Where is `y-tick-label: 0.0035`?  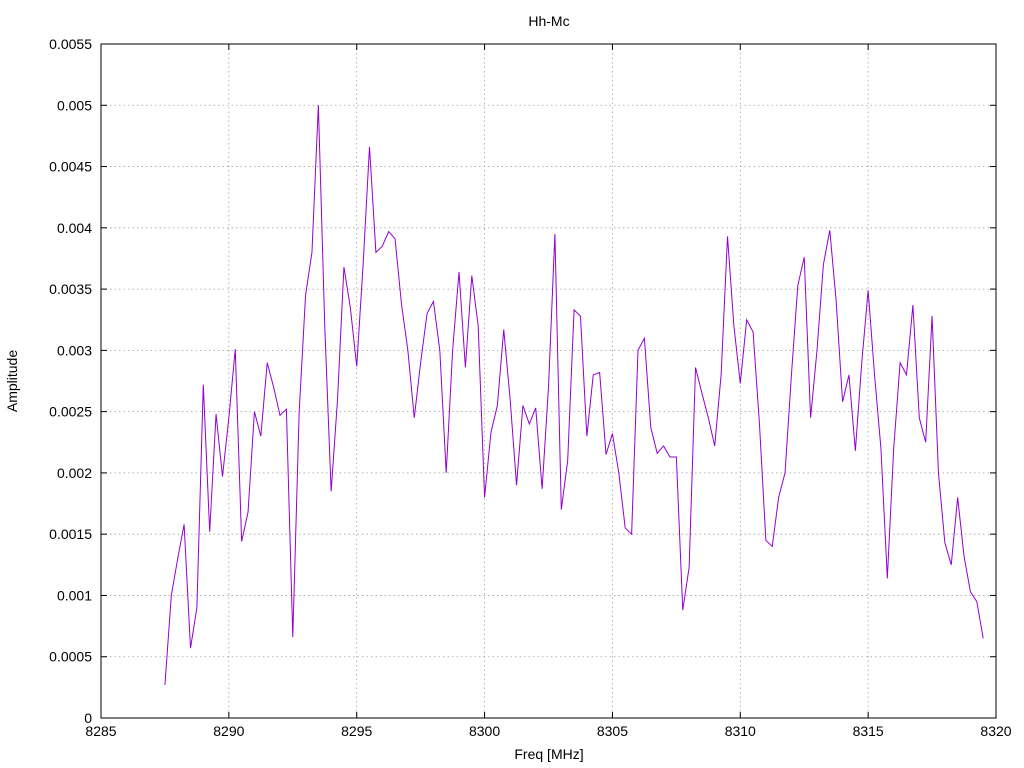 y-tick-label: 0.0035 is located at coordinates (70, 289).